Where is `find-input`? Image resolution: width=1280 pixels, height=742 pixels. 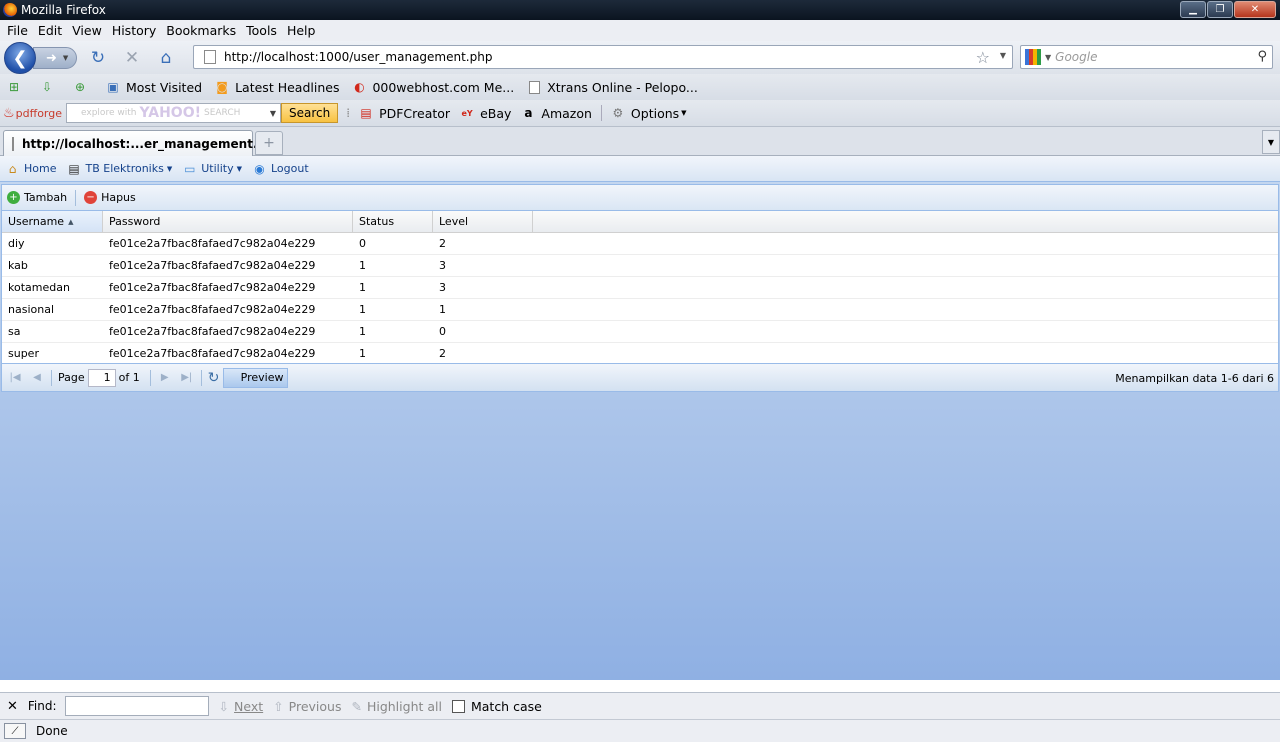
find-input is located at coordinates (136, 706).